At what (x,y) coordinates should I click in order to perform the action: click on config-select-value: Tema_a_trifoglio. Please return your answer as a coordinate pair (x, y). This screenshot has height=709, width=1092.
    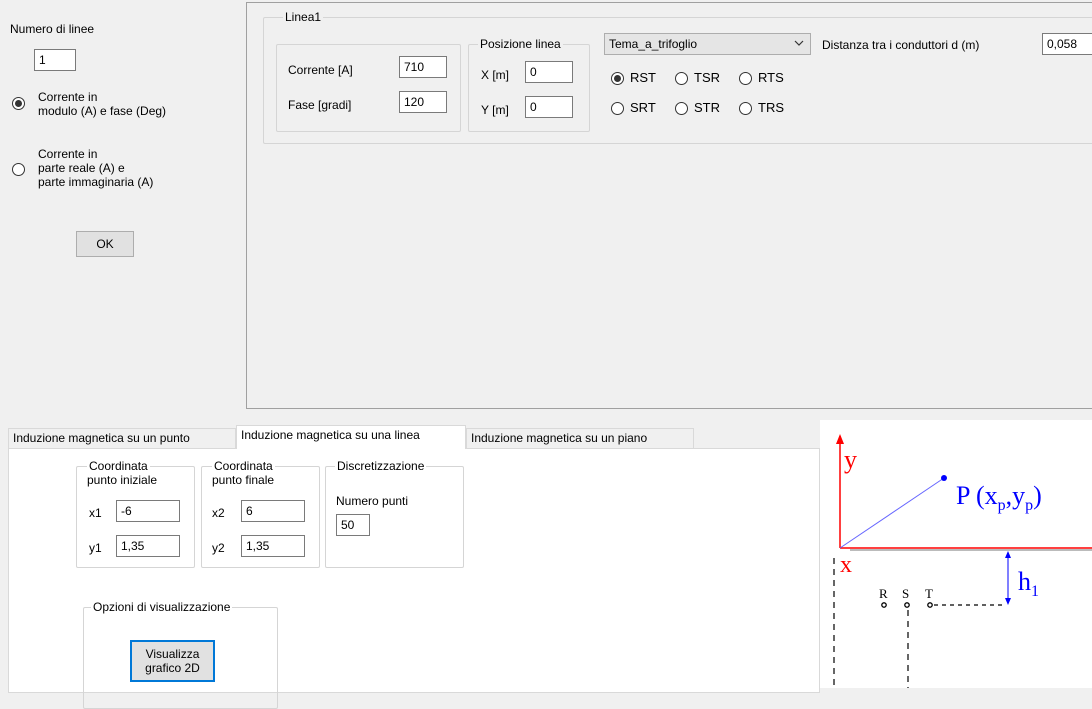
    Looking at the image, I should click on (653, 44).